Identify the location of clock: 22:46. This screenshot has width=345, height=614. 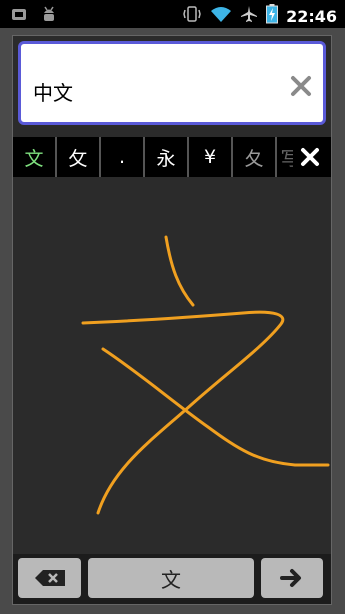
(311, 16).